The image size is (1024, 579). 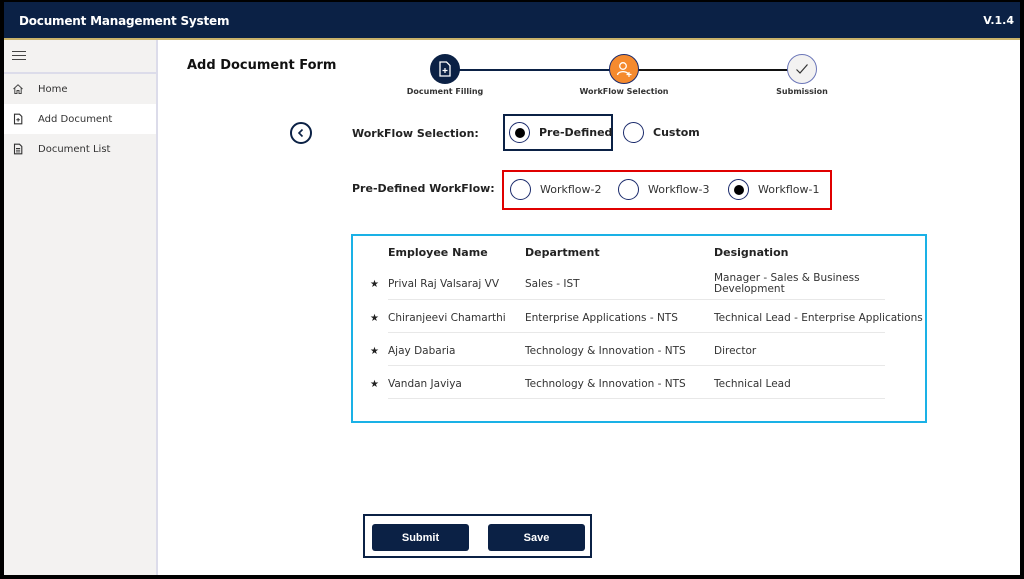 What do you see at coordinates (535, 70) in the screenshot?
I see `step-connector-completed` at bounding box center [535, 70].